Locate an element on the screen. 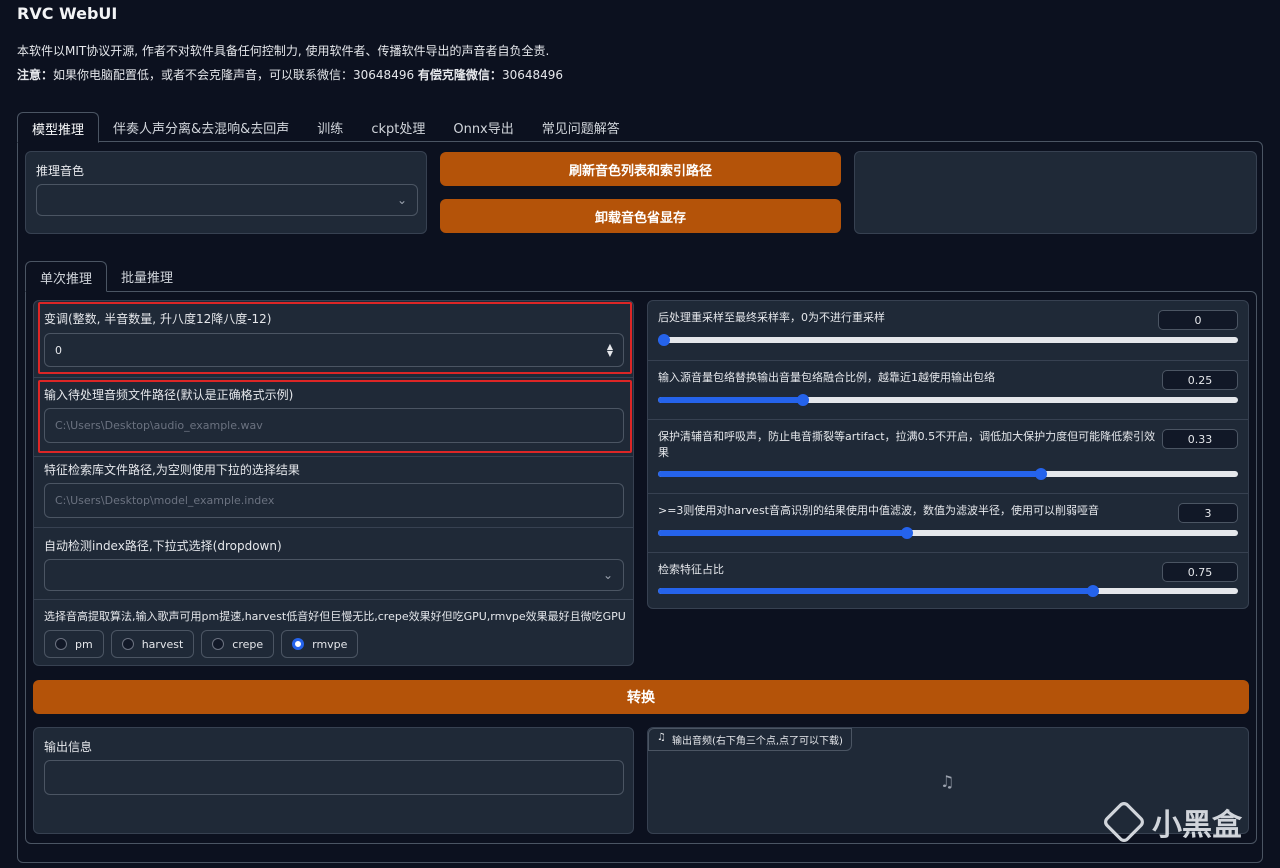 The height and width of the screenshot is (868, 1280). radio-label: rmvpe is located at coordinates (330, 644).